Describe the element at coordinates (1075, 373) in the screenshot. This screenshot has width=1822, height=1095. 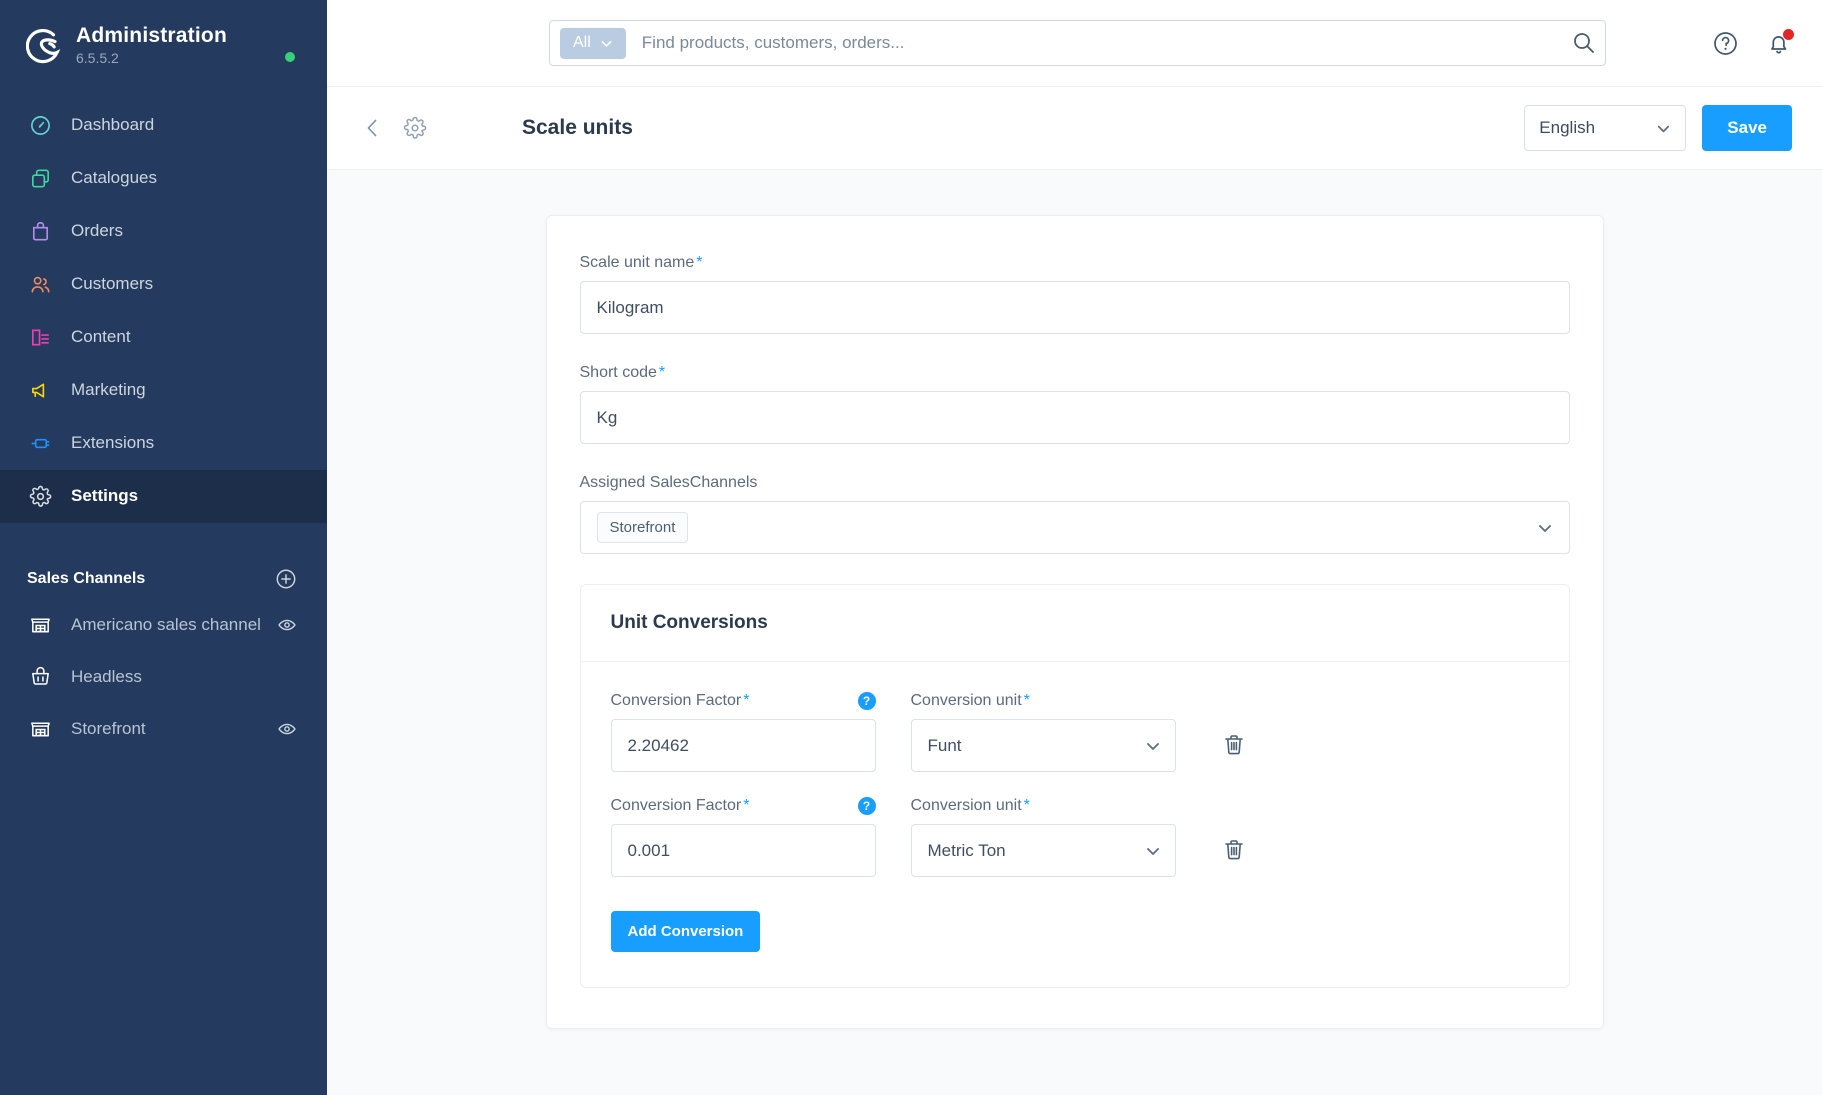
I see `short-code-label: Short code *` at that location.